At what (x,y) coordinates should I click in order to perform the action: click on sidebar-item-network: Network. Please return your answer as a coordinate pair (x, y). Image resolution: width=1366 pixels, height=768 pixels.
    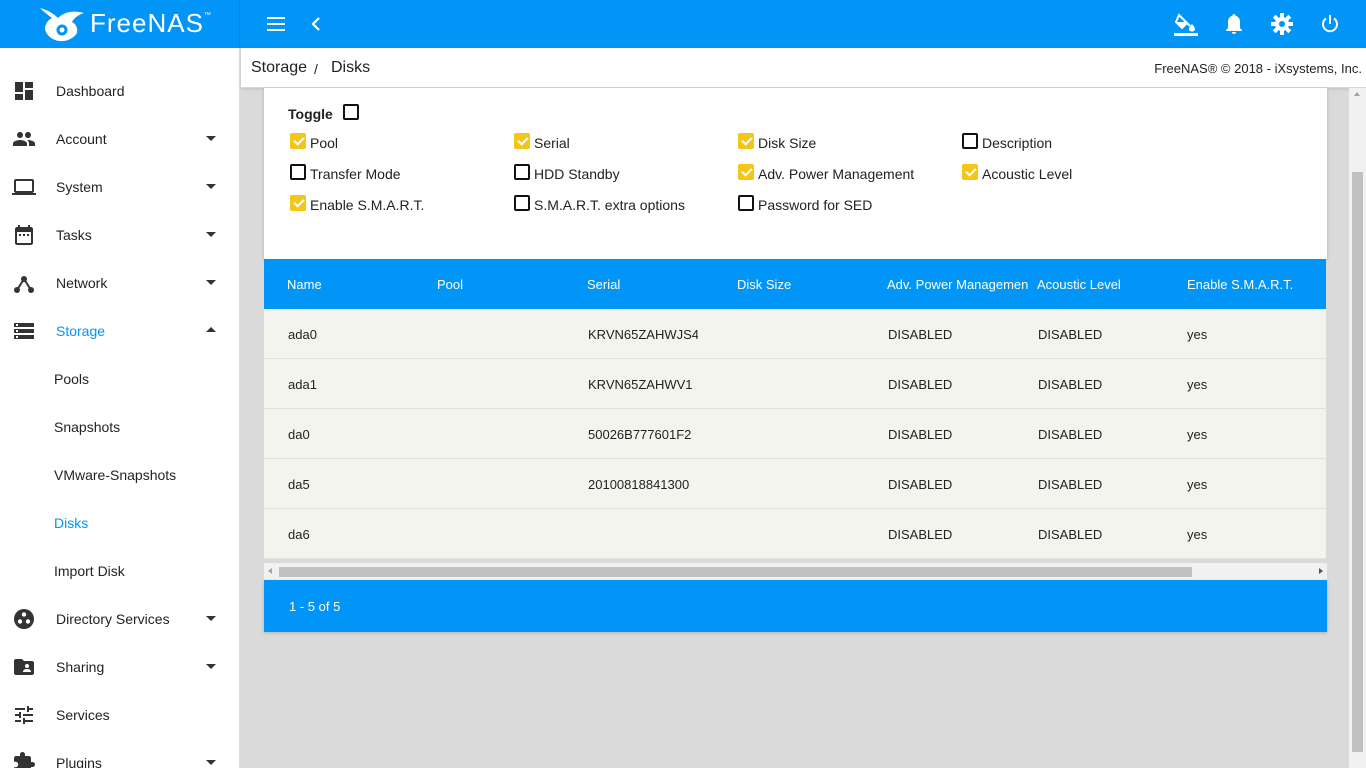
    Looking at the image, I should click on (119, 283).